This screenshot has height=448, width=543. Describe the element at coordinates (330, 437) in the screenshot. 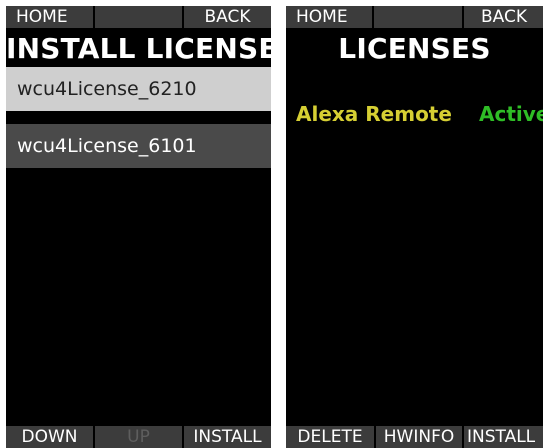

I see `delete-button: DELETE` at that location.